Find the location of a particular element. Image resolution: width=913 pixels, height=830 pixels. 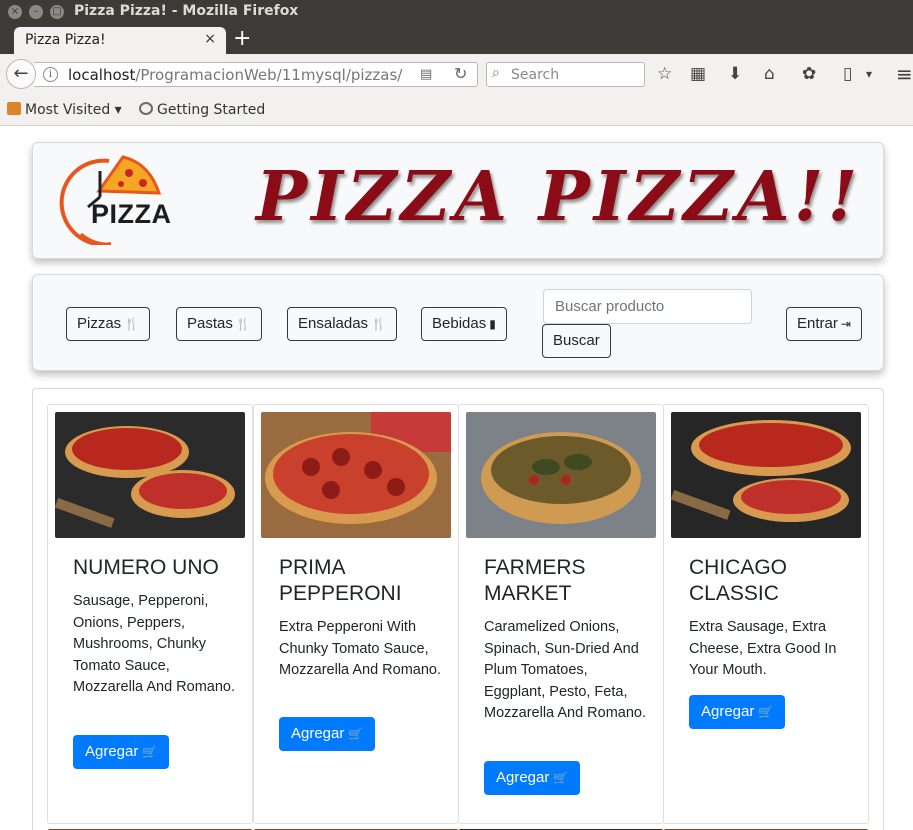

download-icon: ⬇ is located at coordinates (735, 74).